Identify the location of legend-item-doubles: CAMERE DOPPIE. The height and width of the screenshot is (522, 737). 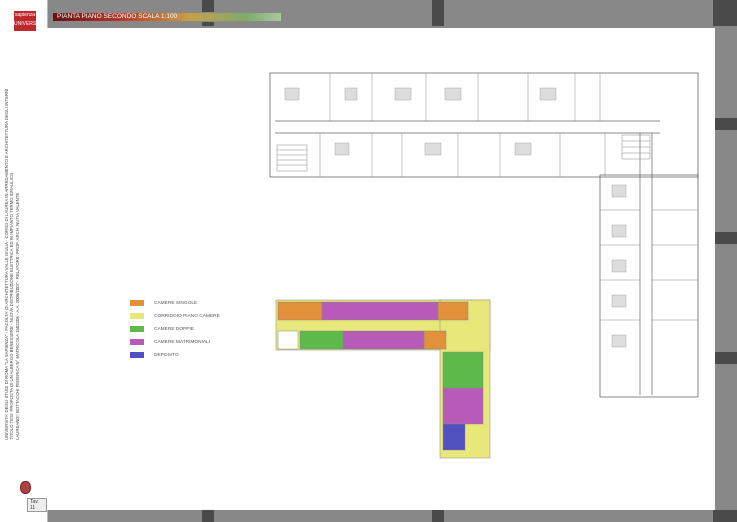
(210, 330).